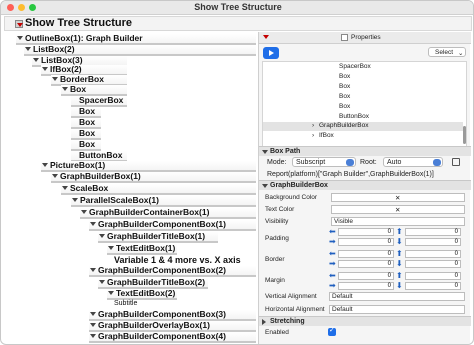 The height and width of the screenshot is (345, 474). What do you see at coordinates (366, 286) in the screenshot?
I see `margin-right-input: 0` at bounding box center [366, 286].